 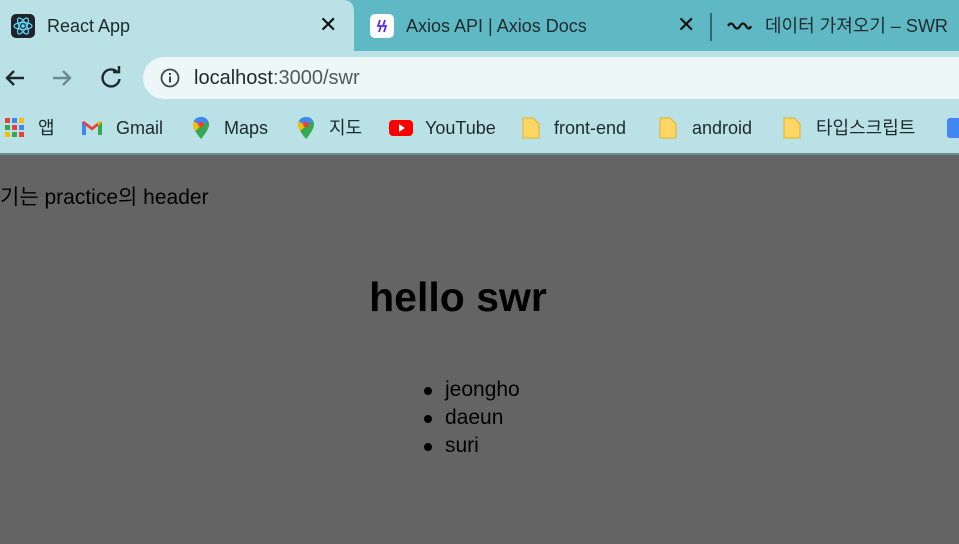 I want to click on url-text: localhost:3000/swr, so click(x=277, y=78).